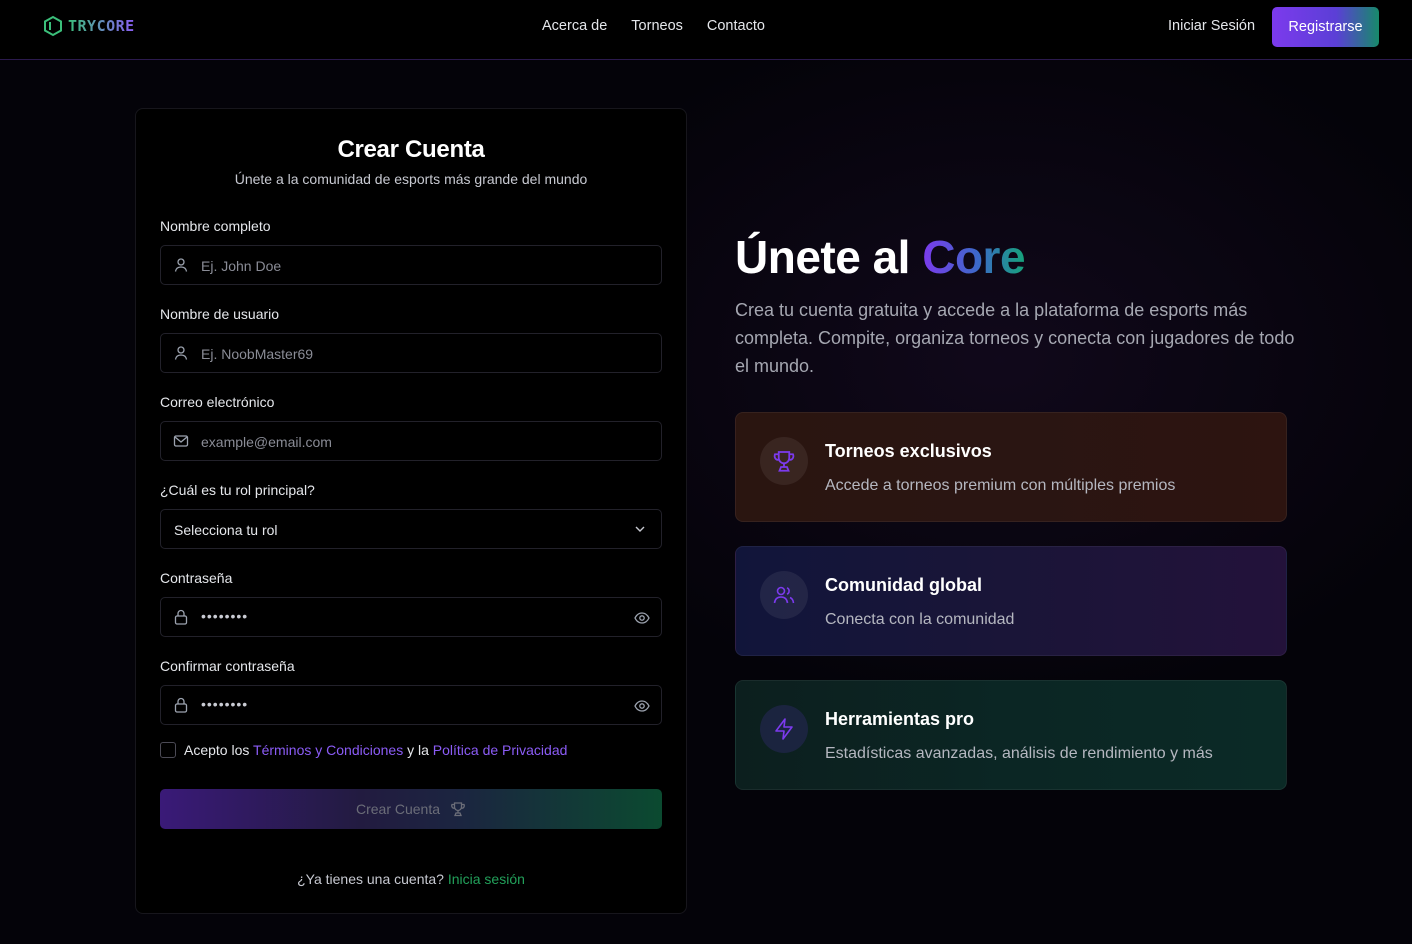 The image size is (1412, 944). I want to click on create-account-button: Crear Cuenta, so click(411, 809).